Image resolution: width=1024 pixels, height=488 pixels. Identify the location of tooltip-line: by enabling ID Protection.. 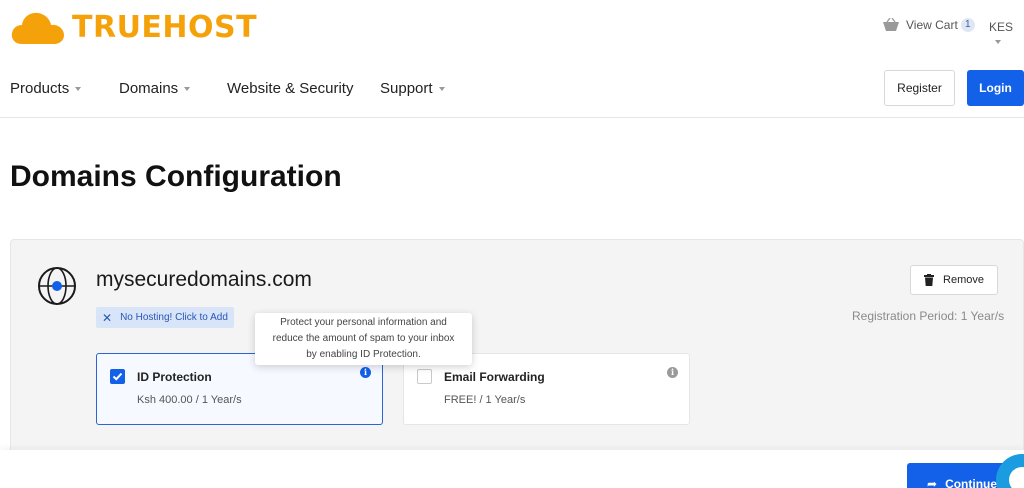
(363, 354).